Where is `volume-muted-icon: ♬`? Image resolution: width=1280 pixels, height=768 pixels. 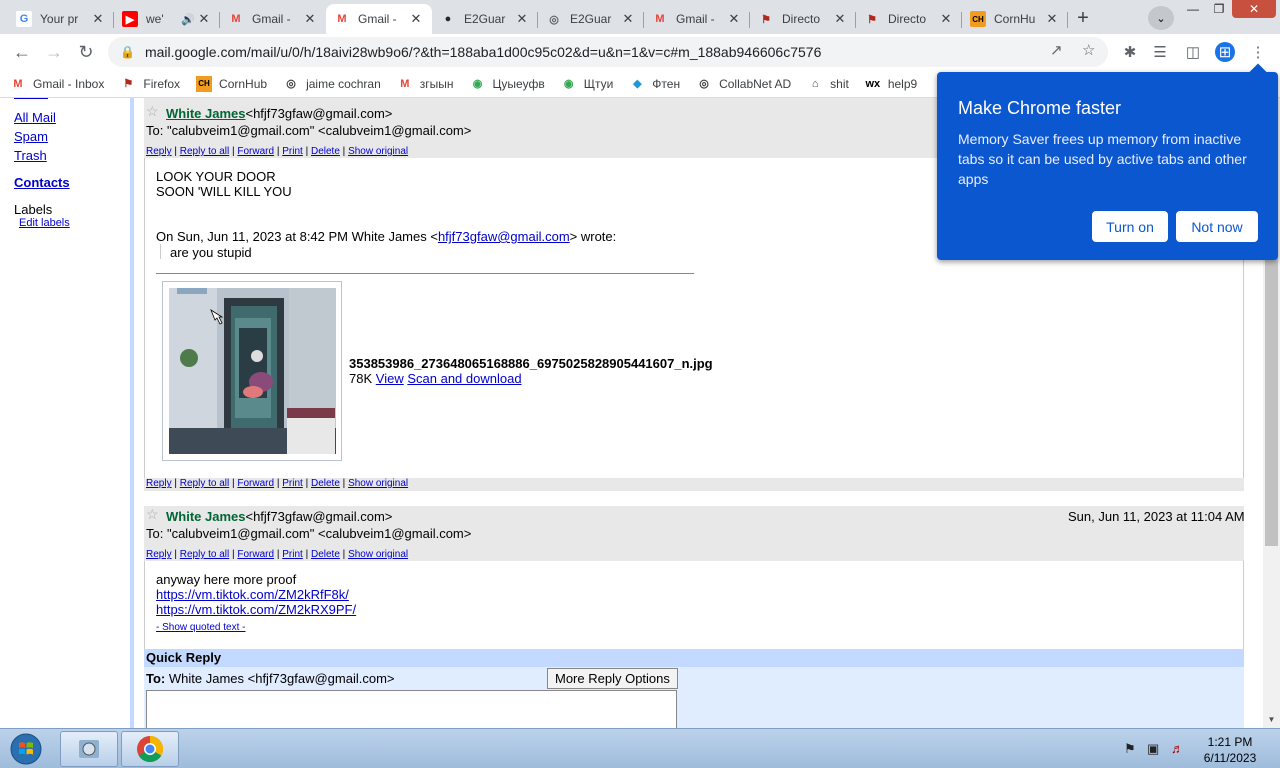 volume-muted-icon: ♬ is located at coordinates (1177, 748).